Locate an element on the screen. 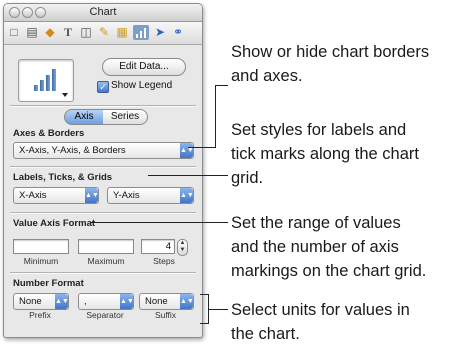 This screenshot has width=455, height=349. minimum-value is located at coordinates (66, 246).